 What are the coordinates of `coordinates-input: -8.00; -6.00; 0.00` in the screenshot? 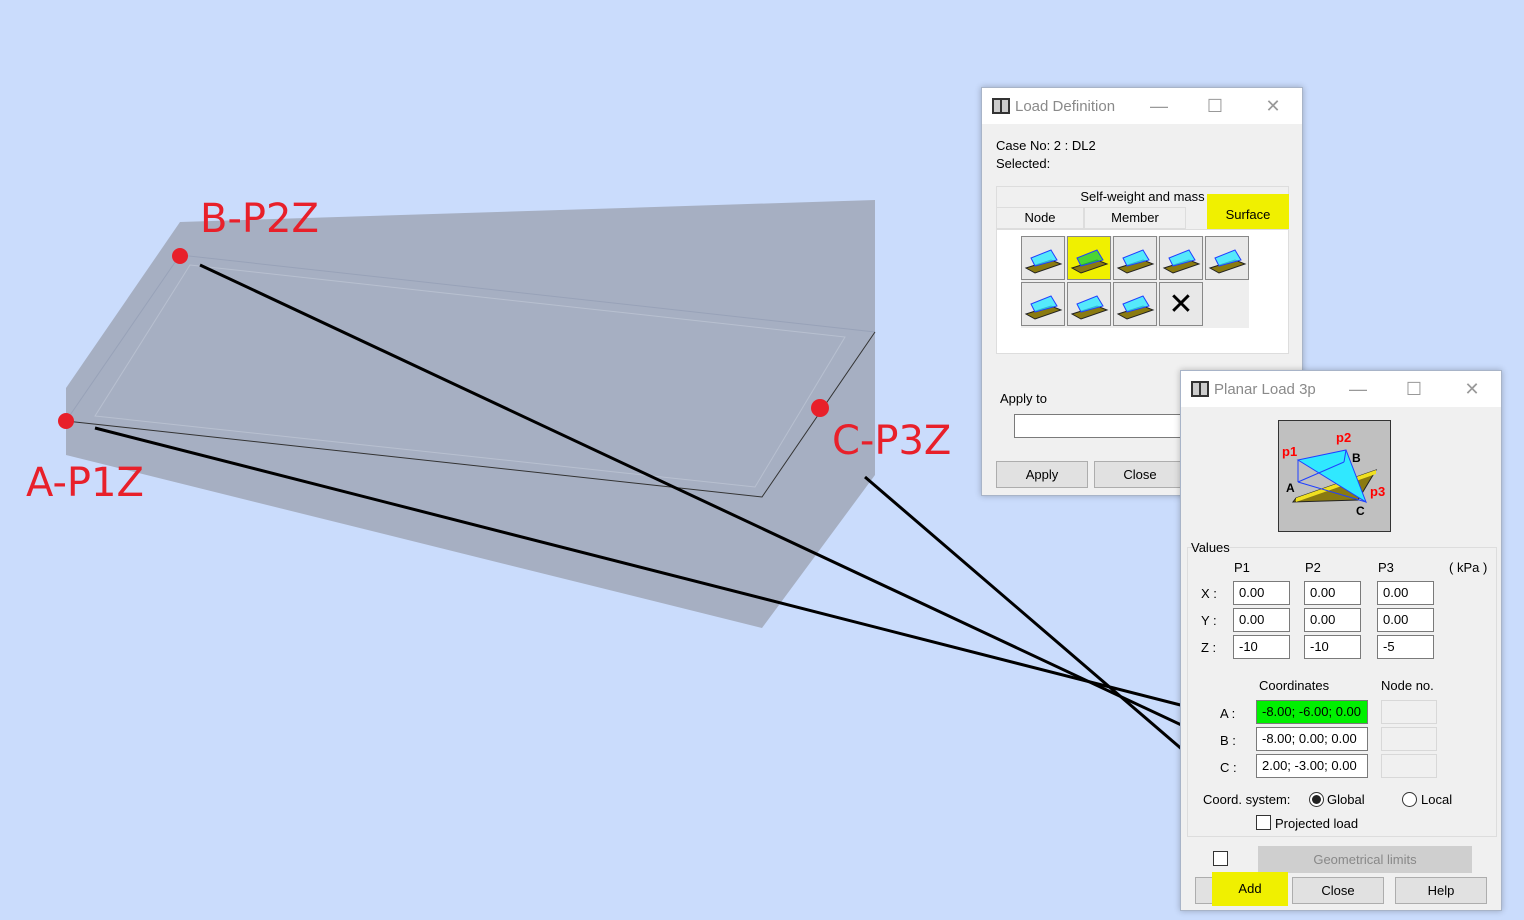 It's located at (1312, 712).